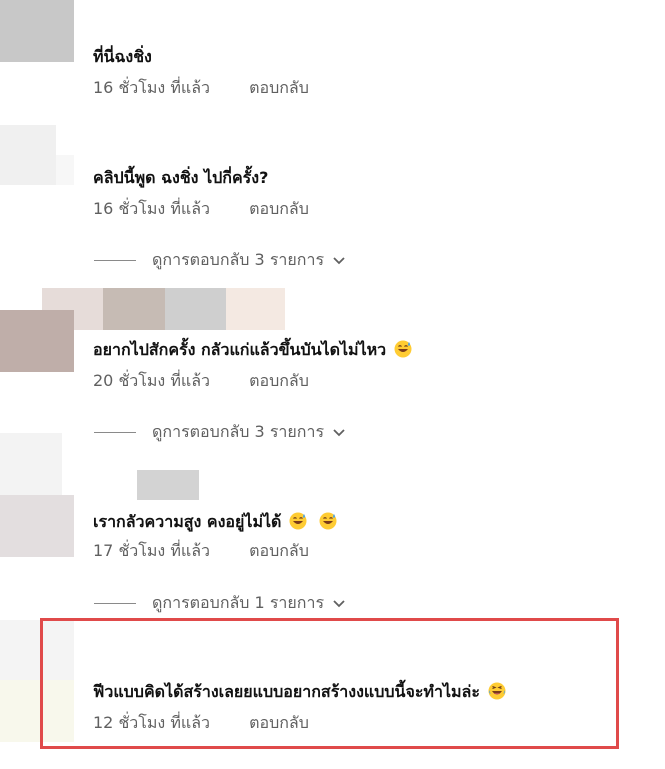 This screenshot has height=769, width=665. I want to click on comment-meta: 20 ชั่วโมง ที่แล้ว ตอบกลับ, so click(201, 381).